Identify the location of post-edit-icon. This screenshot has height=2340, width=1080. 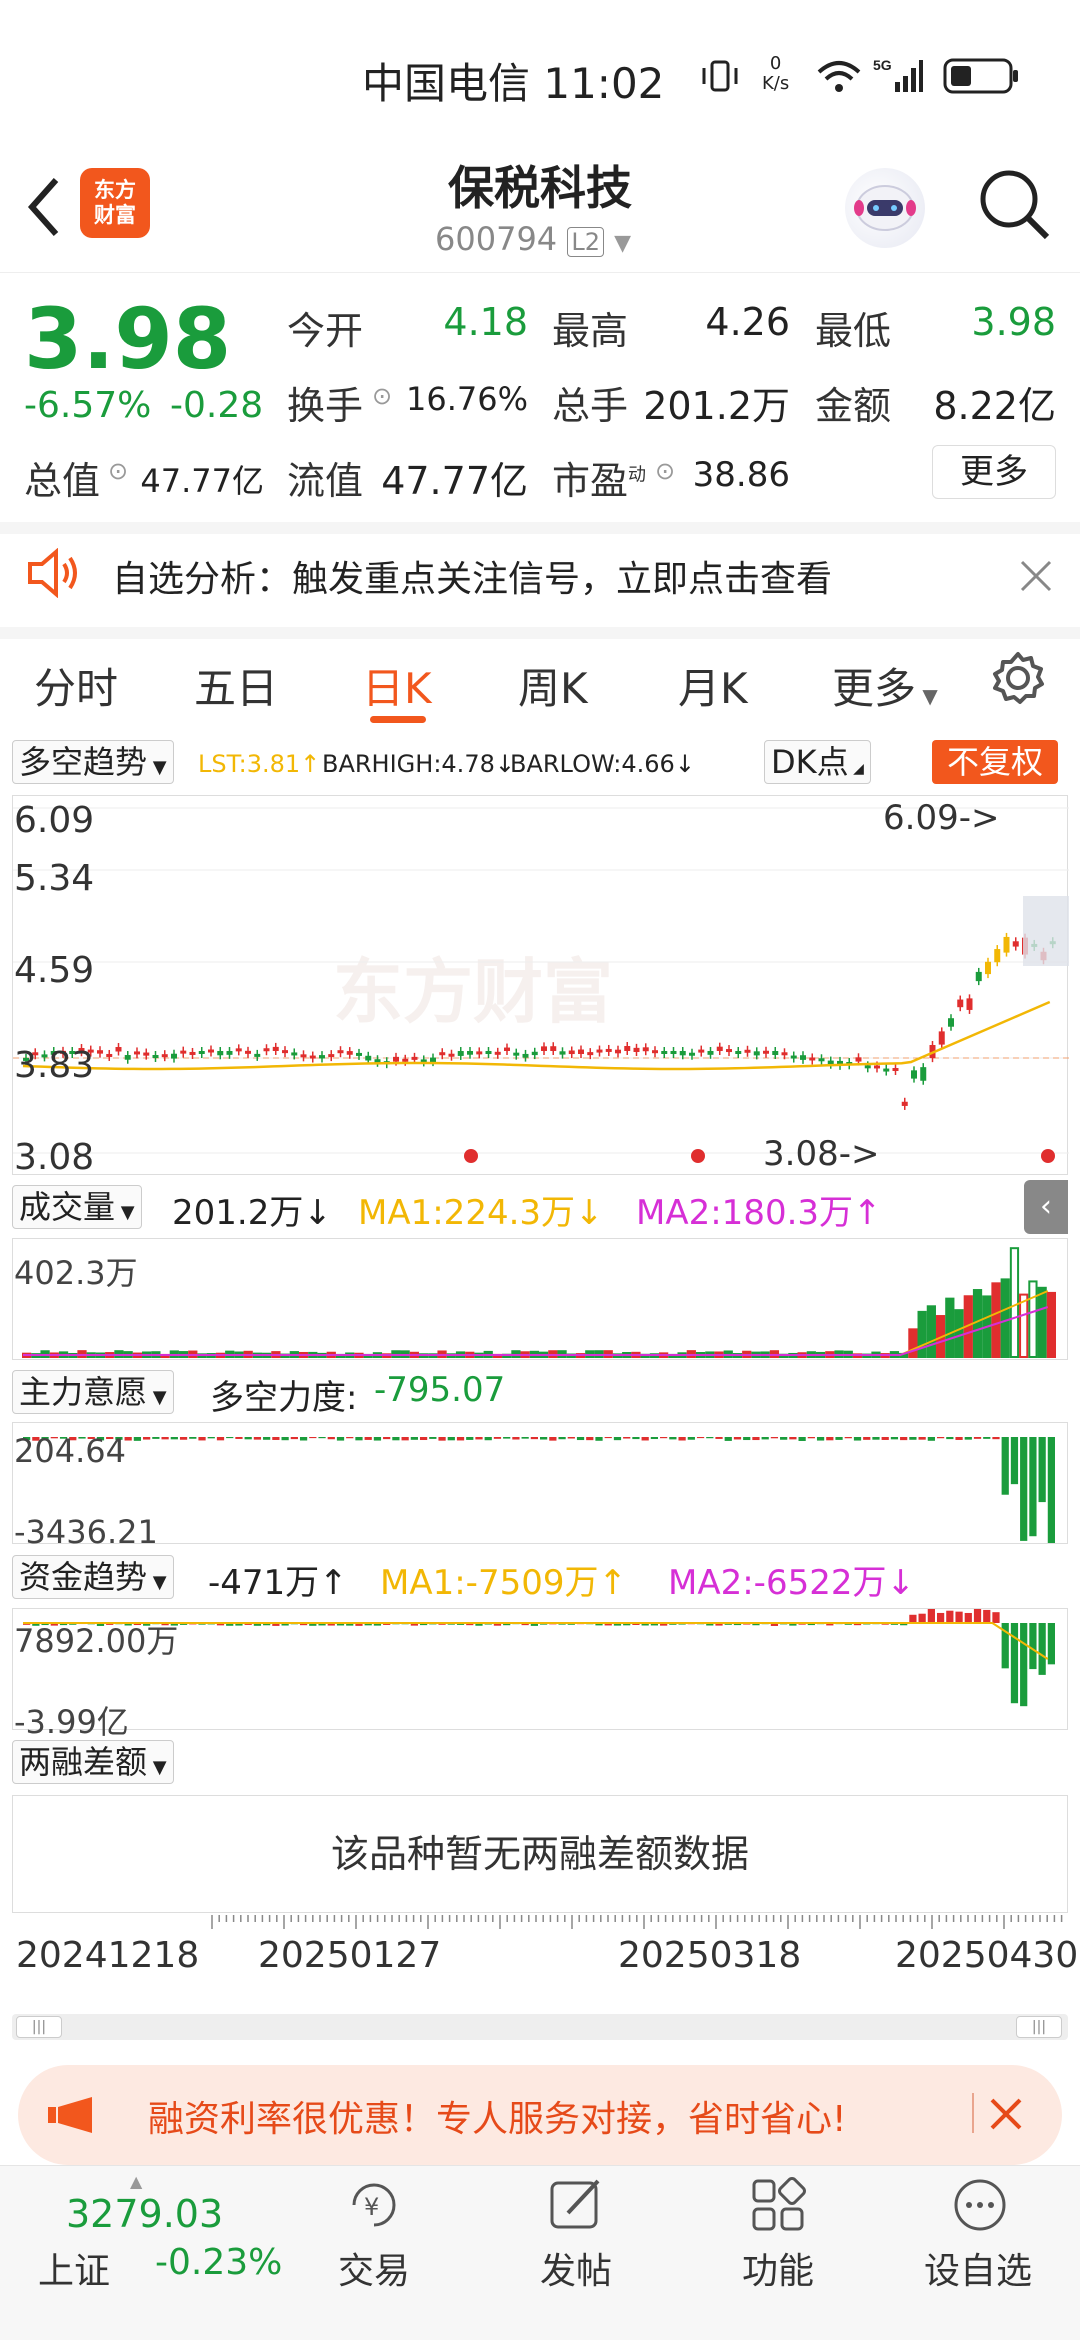
(576, 2205).